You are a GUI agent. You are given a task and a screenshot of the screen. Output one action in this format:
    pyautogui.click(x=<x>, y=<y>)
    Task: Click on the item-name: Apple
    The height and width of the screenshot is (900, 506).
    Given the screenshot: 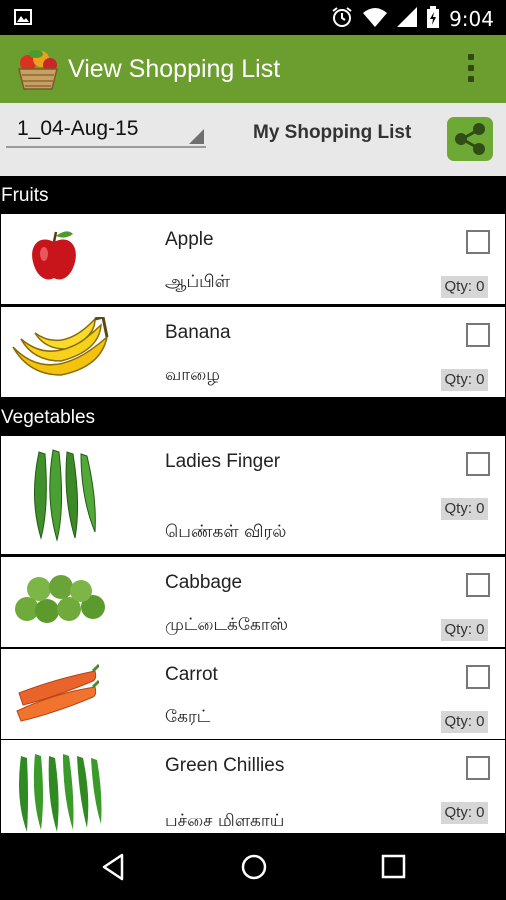 What is the action you would take?
    pyautogui.click(x=189, y=239)
    